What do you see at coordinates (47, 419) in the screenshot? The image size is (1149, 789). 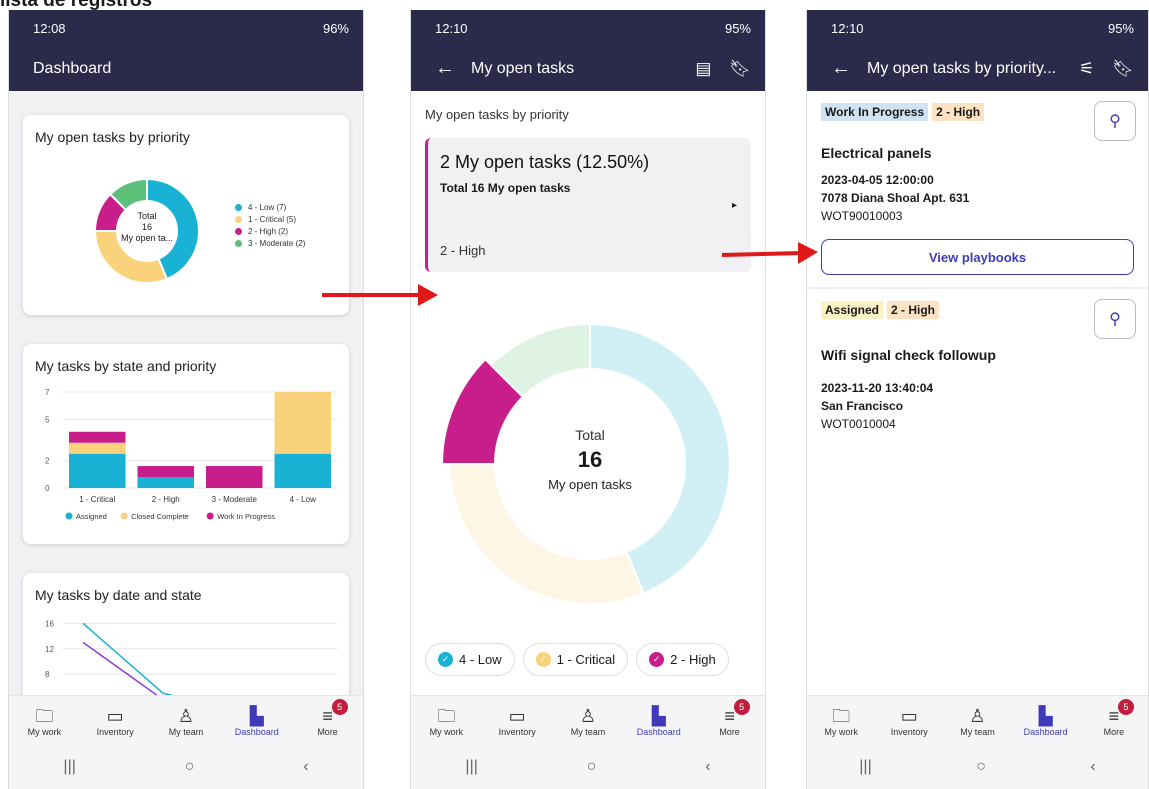 I see `y-tick-label: 5` at bounding box center [47, 419].